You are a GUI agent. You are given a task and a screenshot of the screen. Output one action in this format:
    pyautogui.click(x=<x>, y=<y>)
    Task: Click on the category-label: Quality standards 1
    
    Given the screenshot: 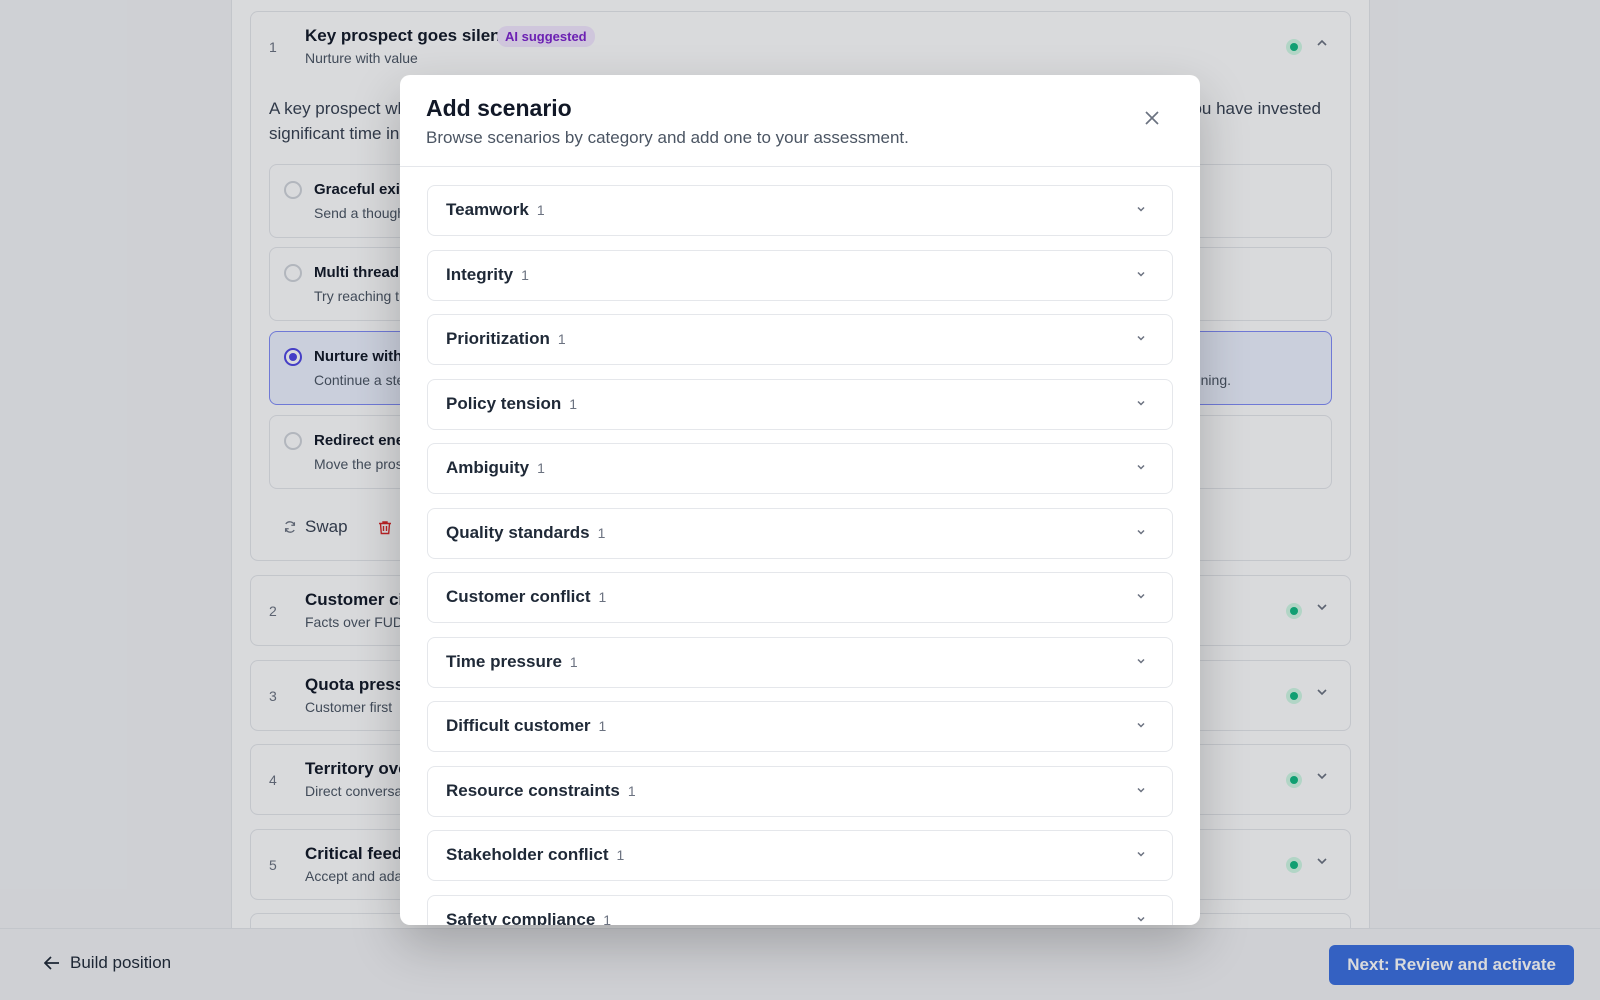 What is the action you would take?
    pyautogui.click(x=525, y=533)
    